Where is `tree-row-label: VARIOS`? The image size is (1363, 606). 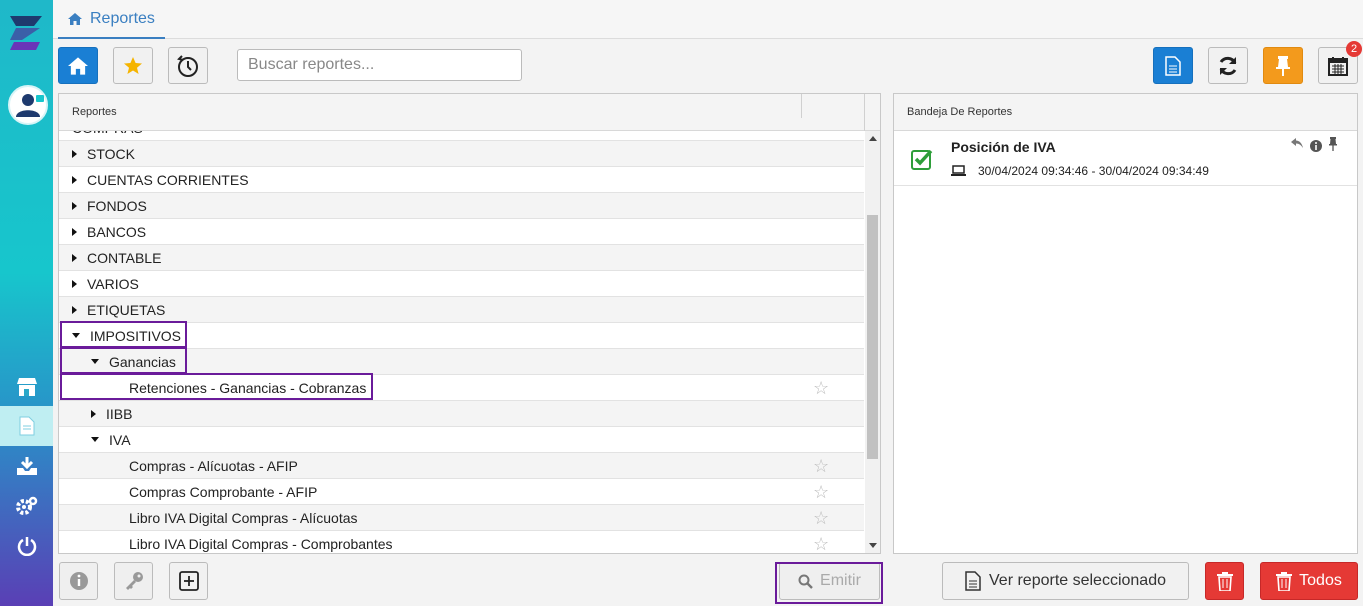 tree-row-label: VARIOS is located at coordinates (113, 283).